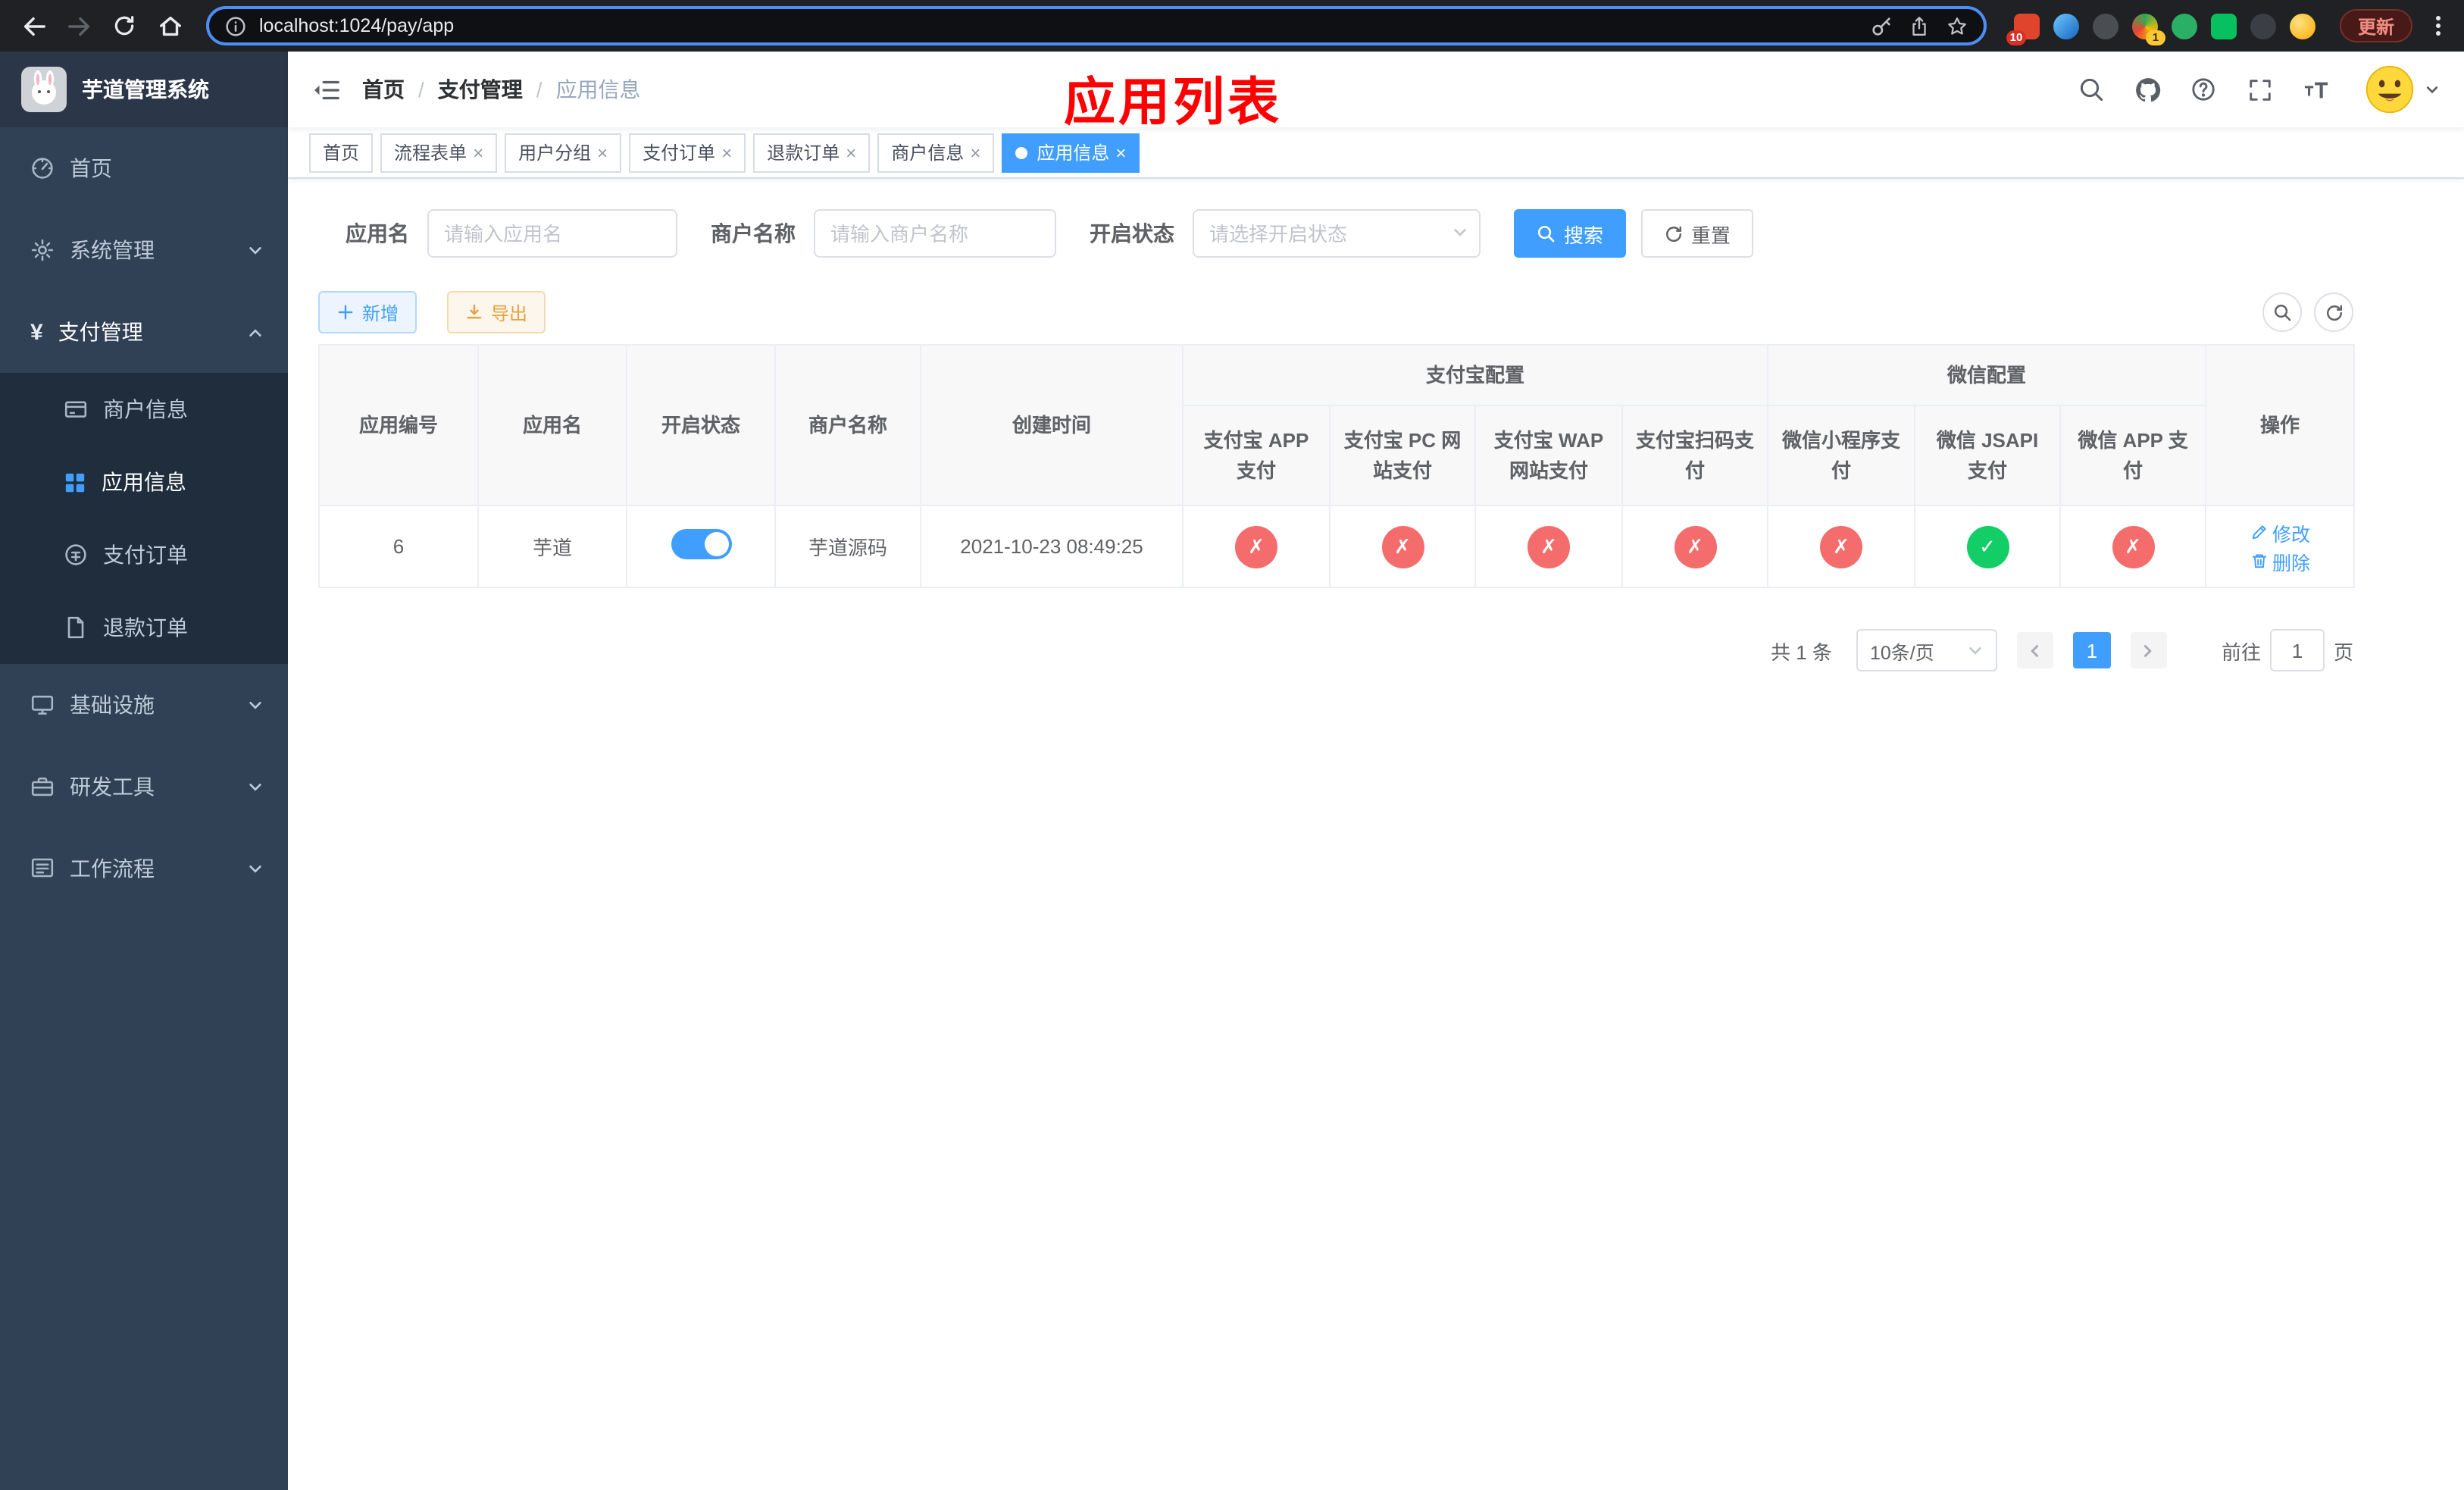 This screenshot has height=1490, width=2464. I want to click on sidebar-item-home: 首页, so click(144, 168).